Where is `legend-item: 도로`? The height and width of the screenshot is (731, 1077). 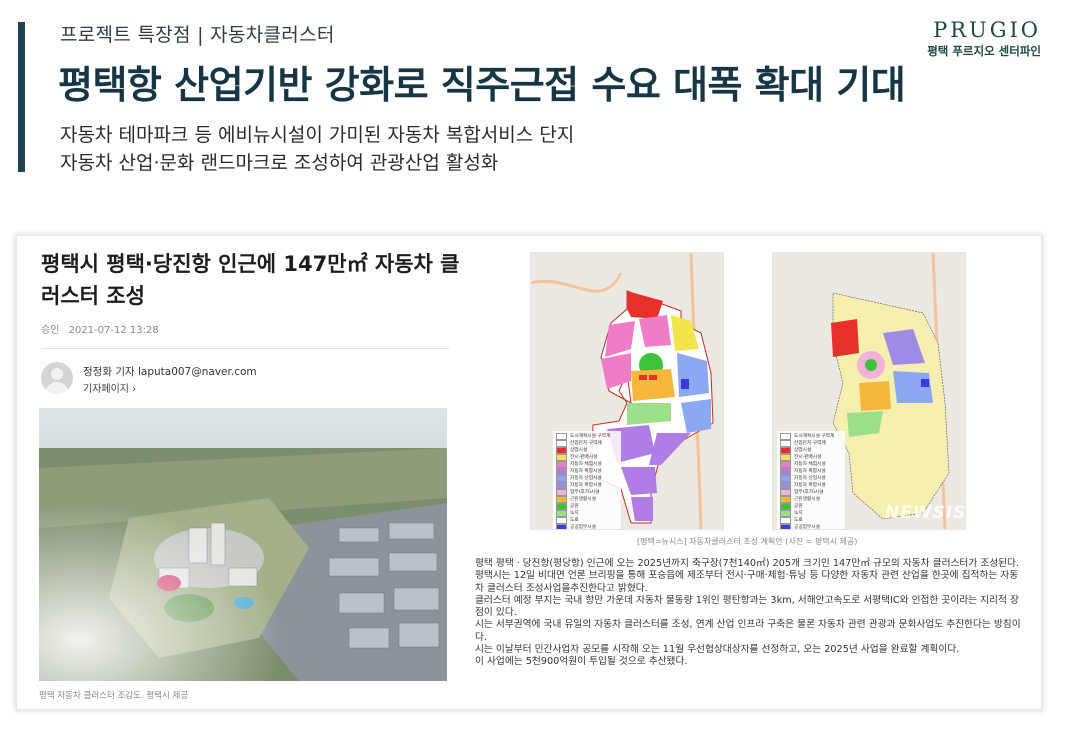 legend-item: 도로 is located at coordinates (811, 520).